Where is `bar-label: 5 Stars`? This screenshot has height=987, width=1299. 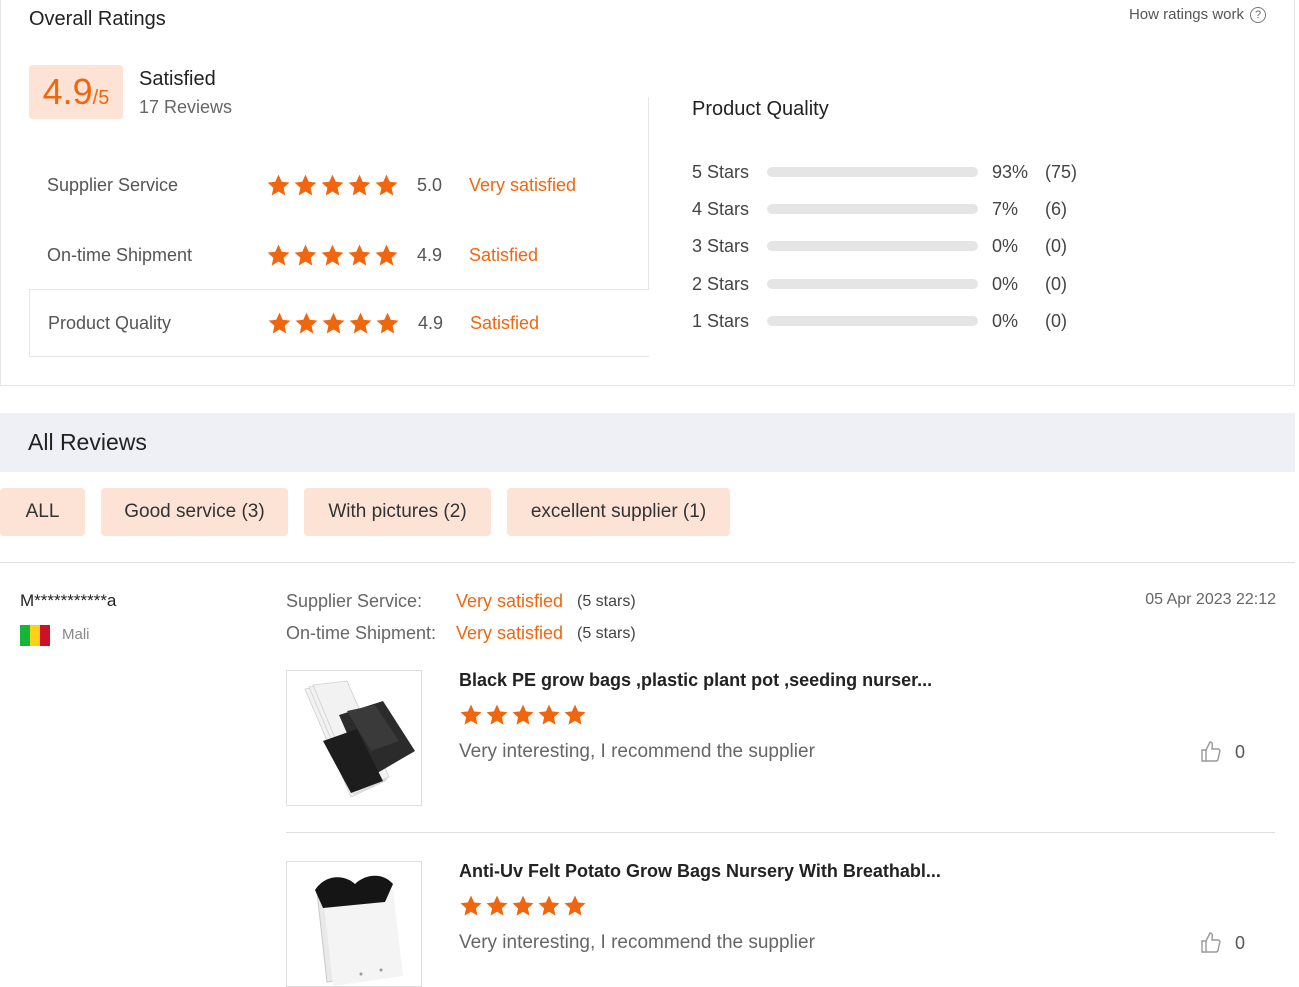
bar-label: 5 Stars is located at coordinates (721, 171).